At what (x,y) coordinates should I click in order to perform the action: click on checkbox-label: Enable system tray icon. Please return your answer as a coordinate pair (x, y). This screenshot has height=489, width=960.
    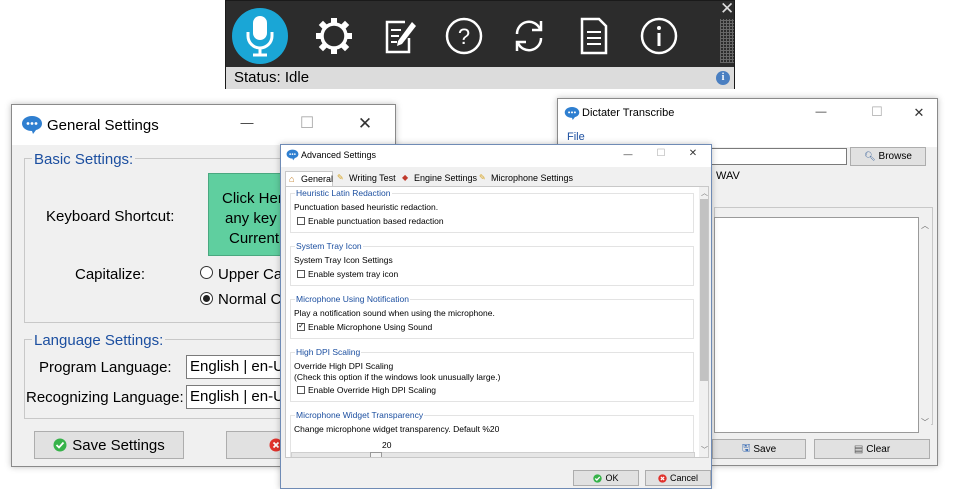
    Looking at the image, I should click on (353, 274).